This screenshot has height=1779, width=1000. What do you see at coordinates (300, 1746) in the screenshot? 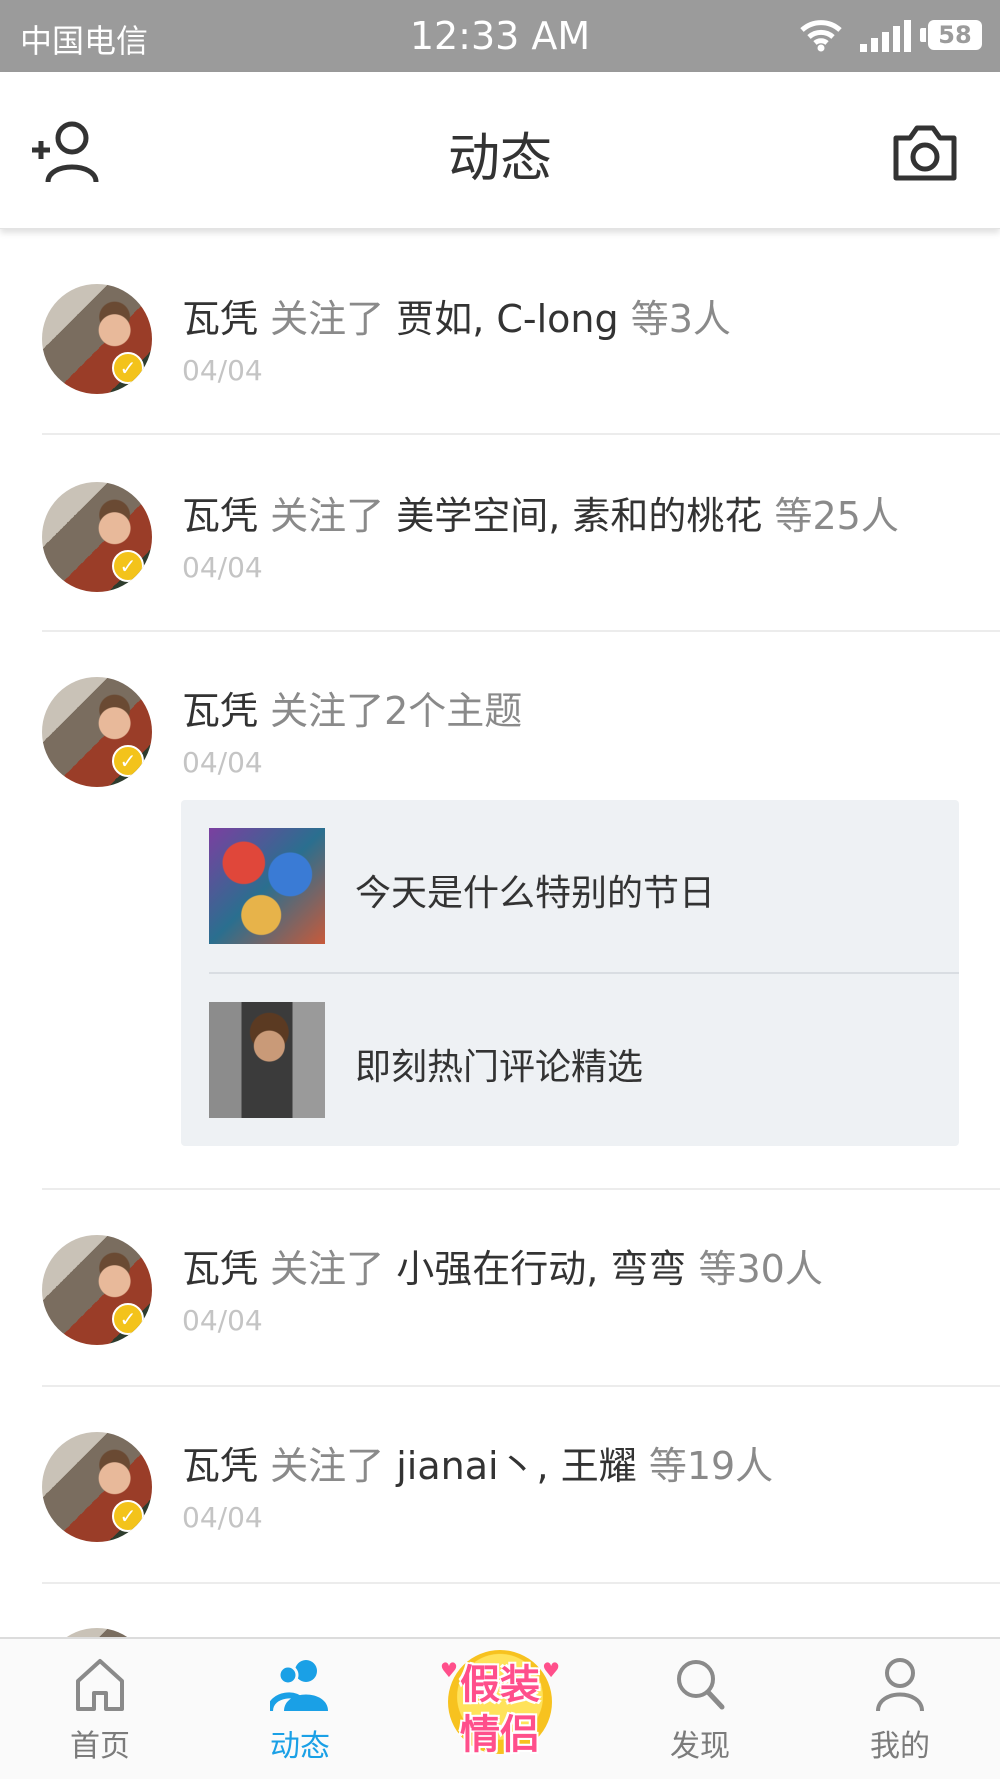
I see `tab-label: 动态` at bounding box center [300, 1746].